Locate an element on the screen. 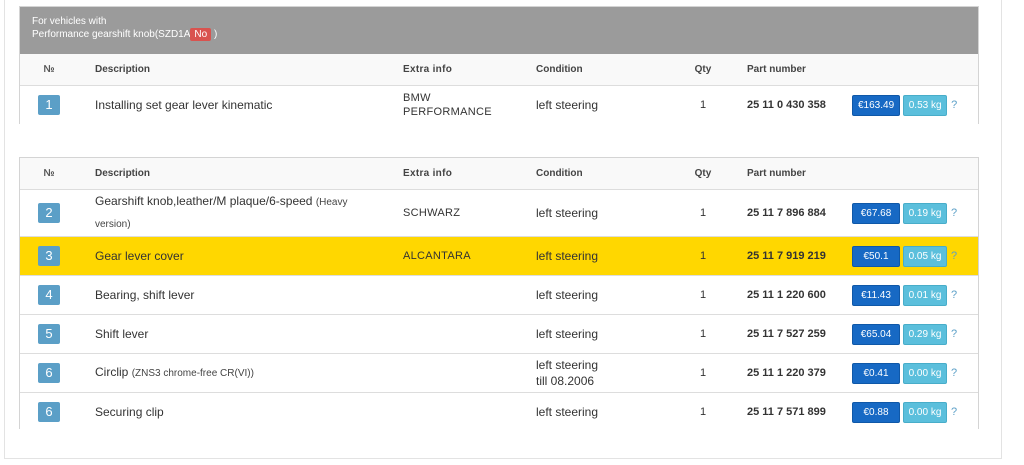  row-number-badge: 5 is located at coordinates (49, 334).